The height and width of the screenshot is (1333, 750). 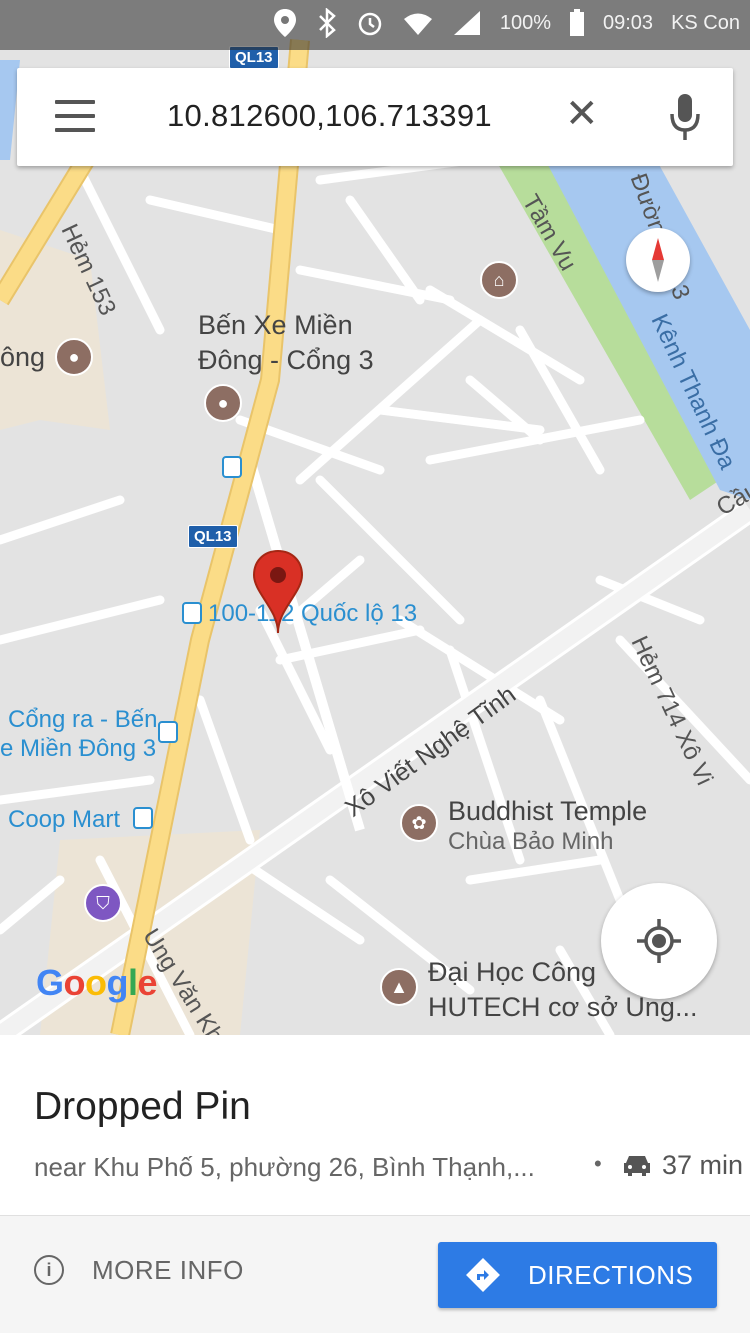 What do you see at coordinates (75, 117) in the screenshot?
I see `menu-icon` at bounding box center [75, 117].